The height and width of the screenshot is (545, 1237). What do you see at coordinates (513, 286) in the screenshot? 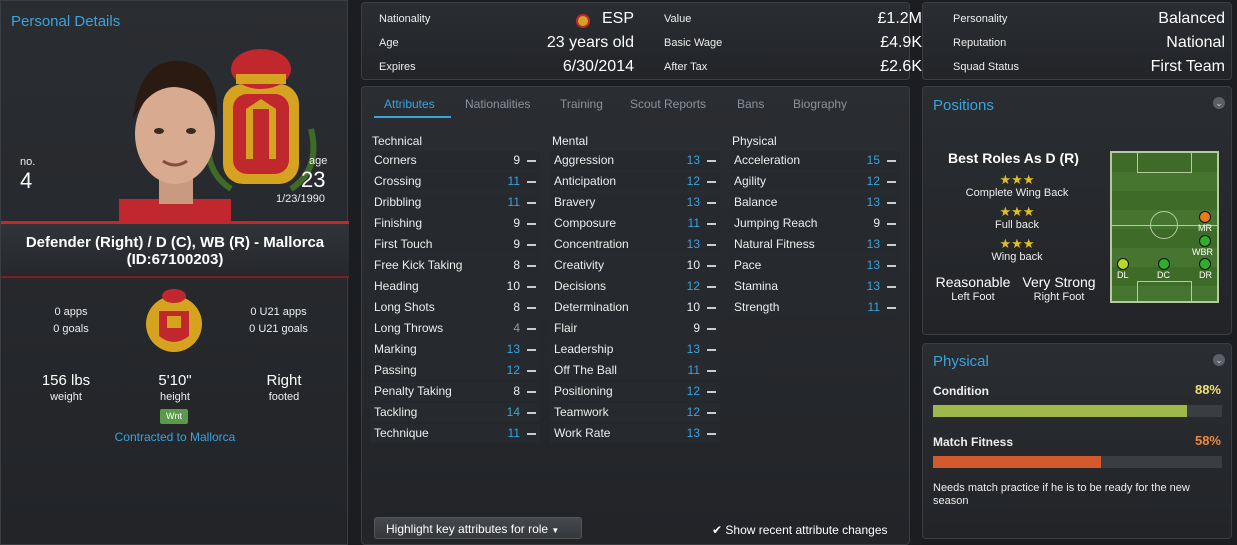
I see `attribute-value: 10` at bounding box center [513, 286].